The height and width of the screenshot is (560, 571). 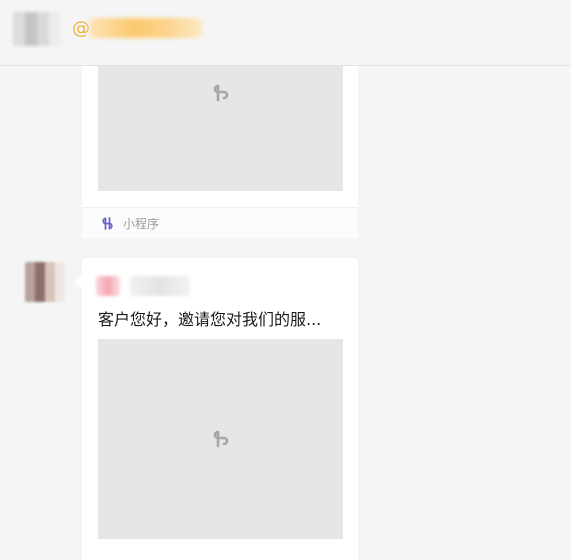 What do you see at coordinates (146, 28) in the screenshot?
I see `contact-name` at bounding box center [146, 28].